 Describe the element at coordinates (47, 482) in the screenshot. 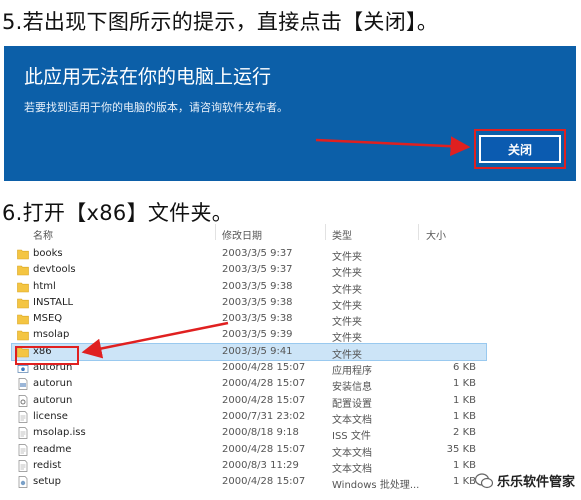

I see `file-name: setup` at that location.